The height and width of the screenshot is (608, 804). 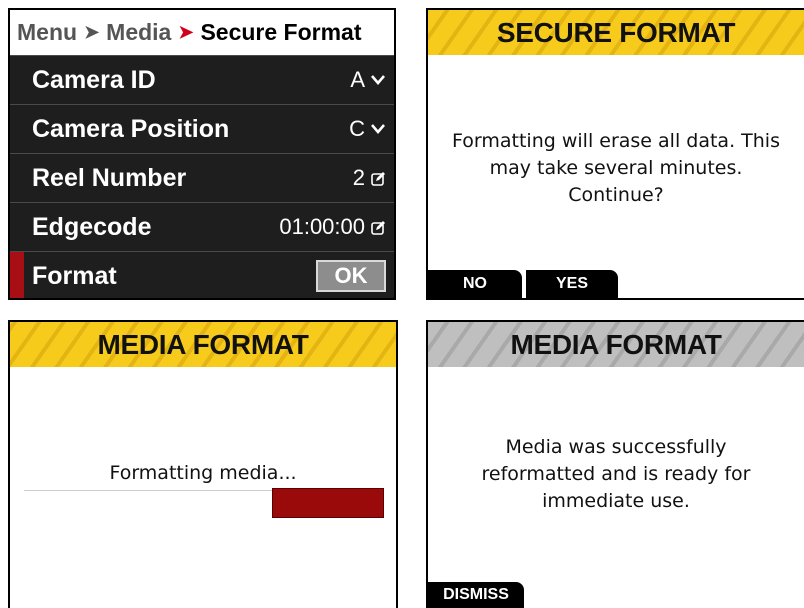 I want to click on progress-bar, so click(x=328, y=503).